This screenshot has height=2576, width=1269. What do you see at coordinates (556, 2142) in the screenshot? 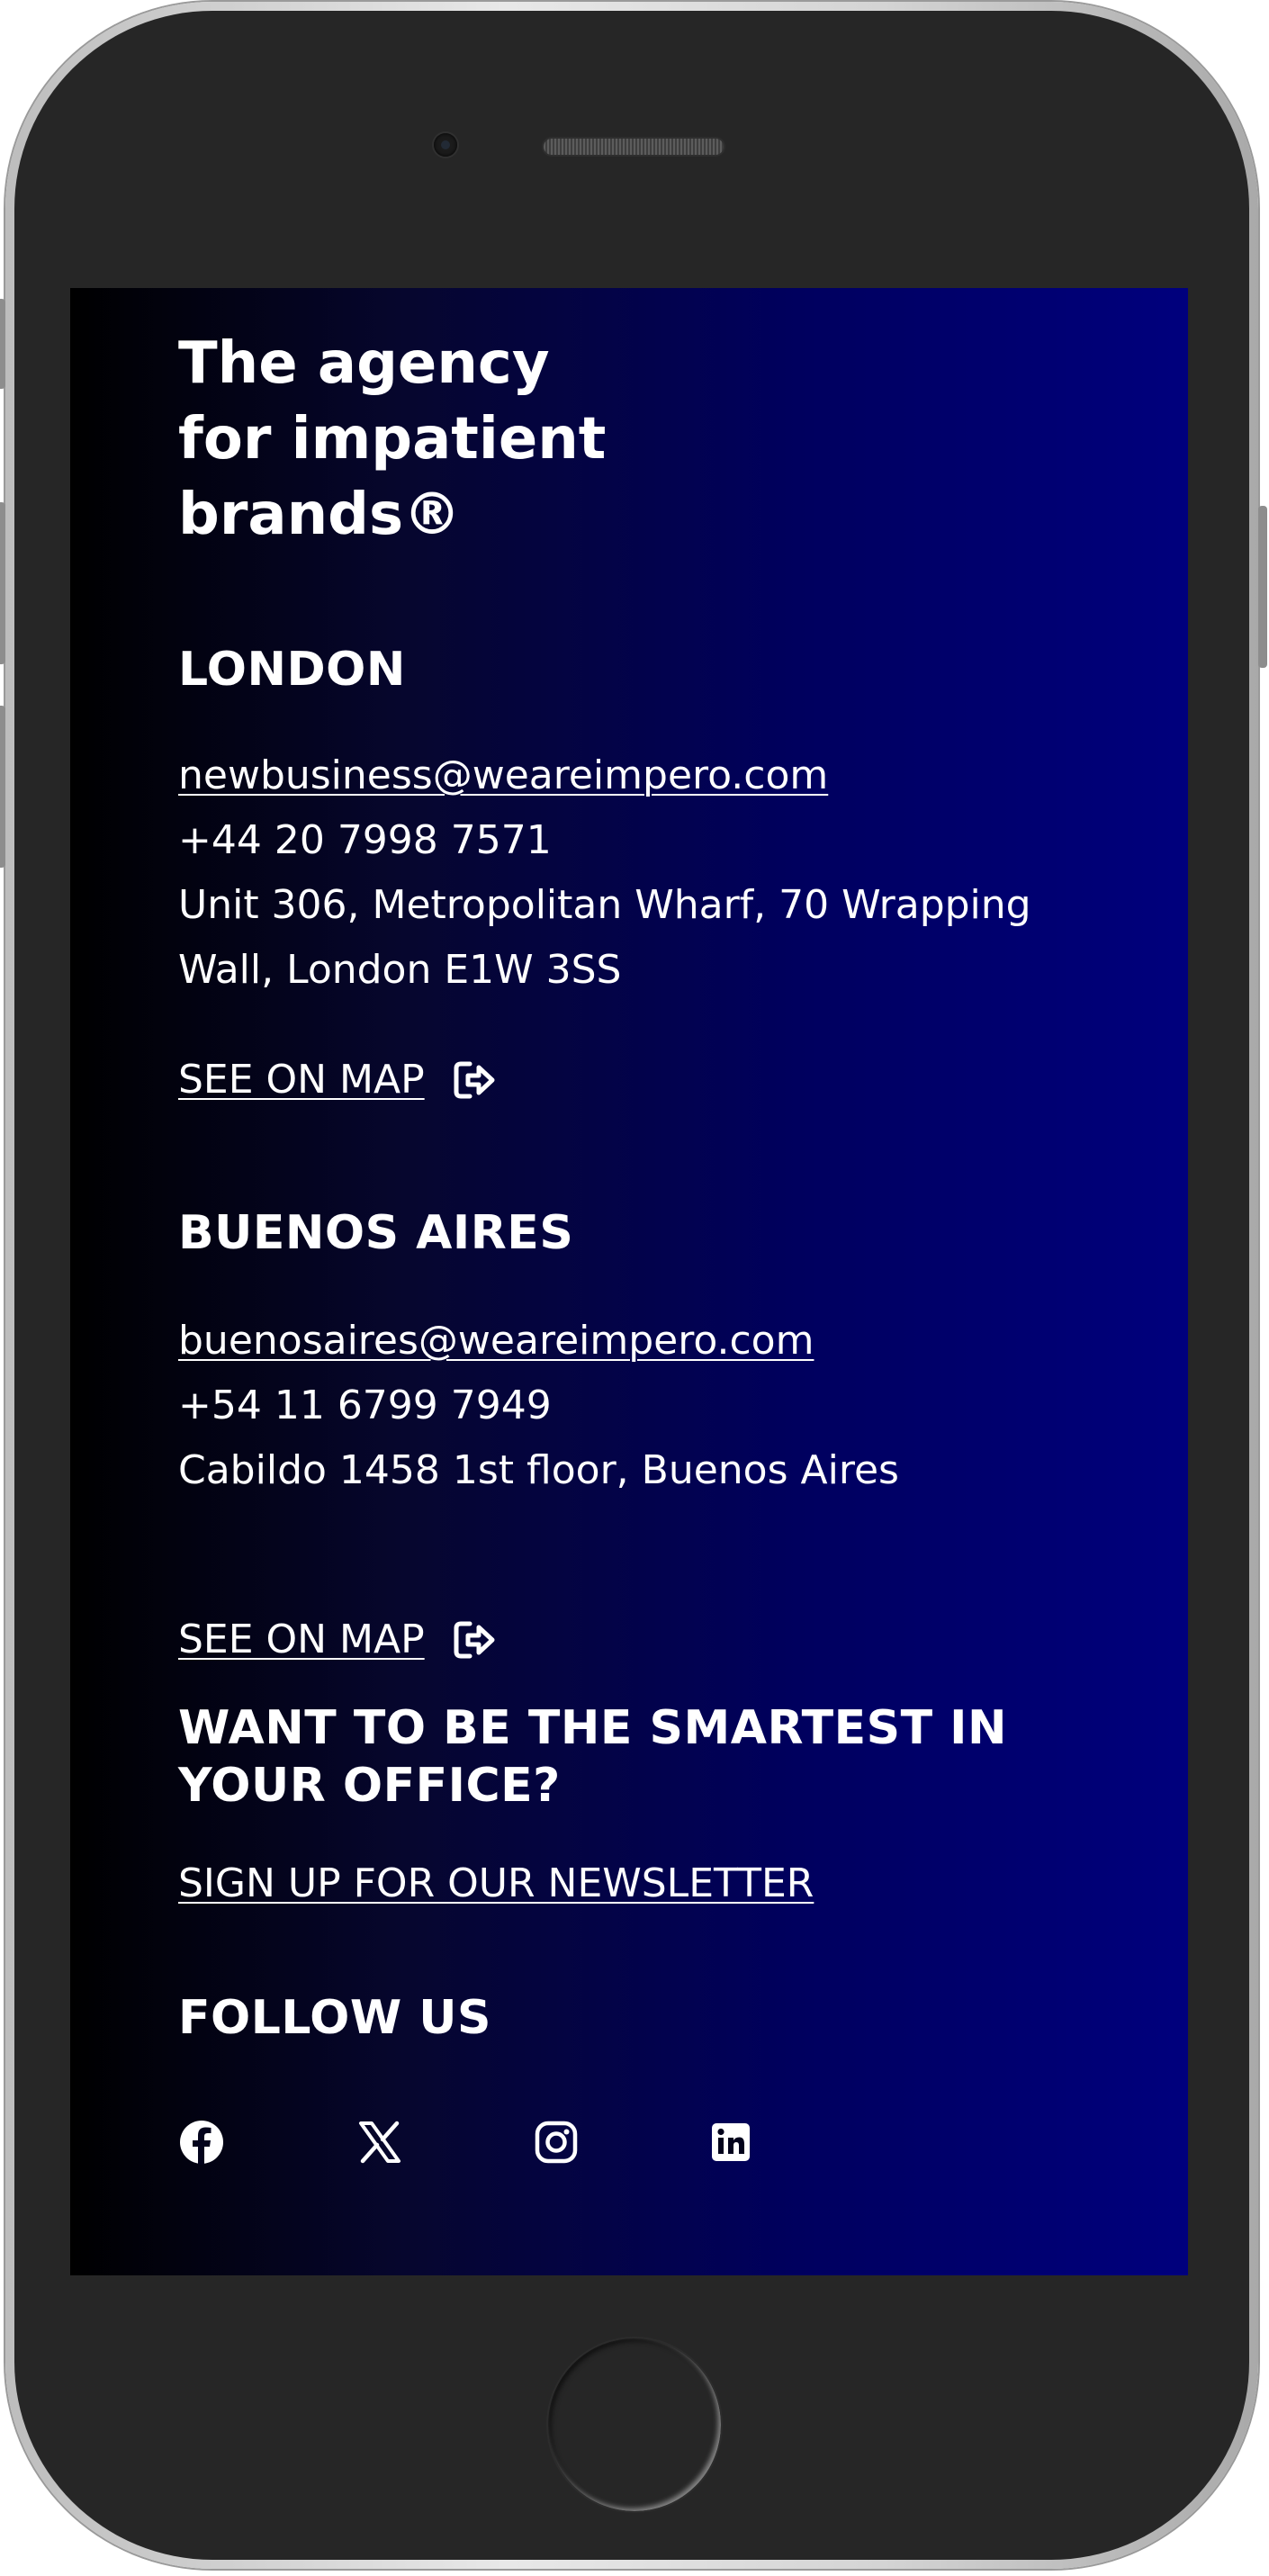
I see `instagram-icon` at bounding box center [556, 2142].